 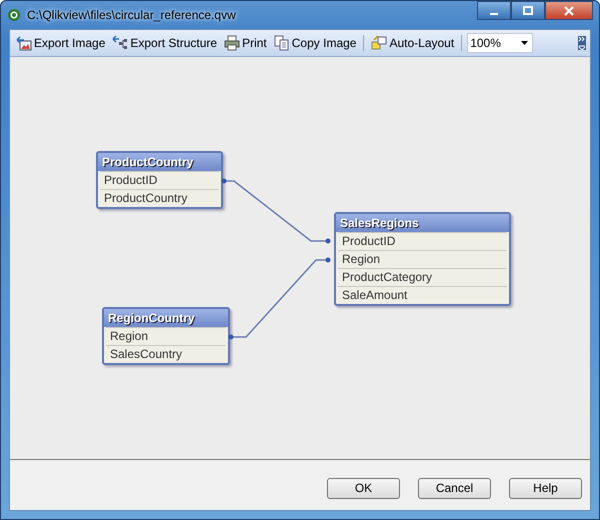 I want to click on layout-icon, so click(x=379, y=43).